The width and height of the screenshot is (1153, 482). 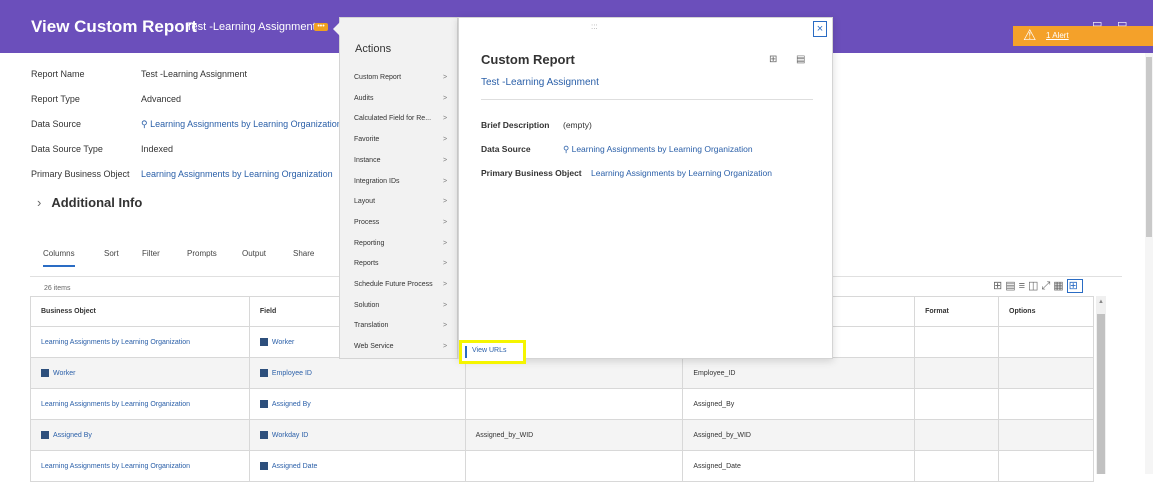 I want to click on actions-menu-item-label: Translation, so click(x=371, y=326).